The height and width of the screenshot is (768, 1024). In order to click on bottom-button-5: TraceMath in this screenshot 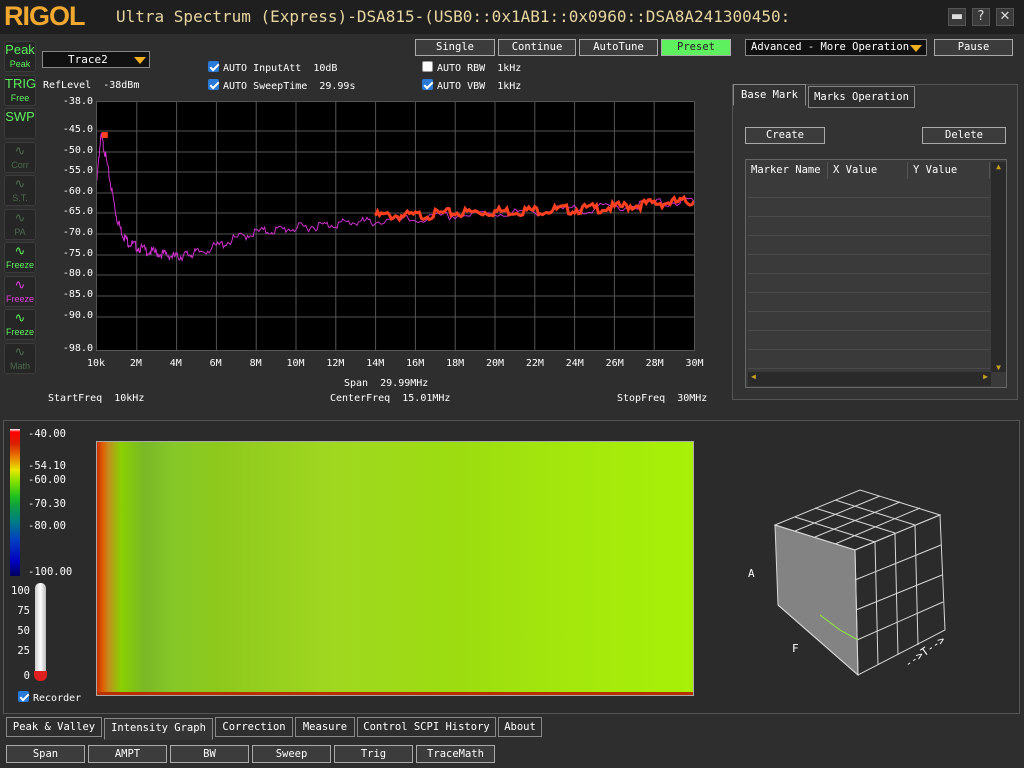, I will do `click(455, 754)`.